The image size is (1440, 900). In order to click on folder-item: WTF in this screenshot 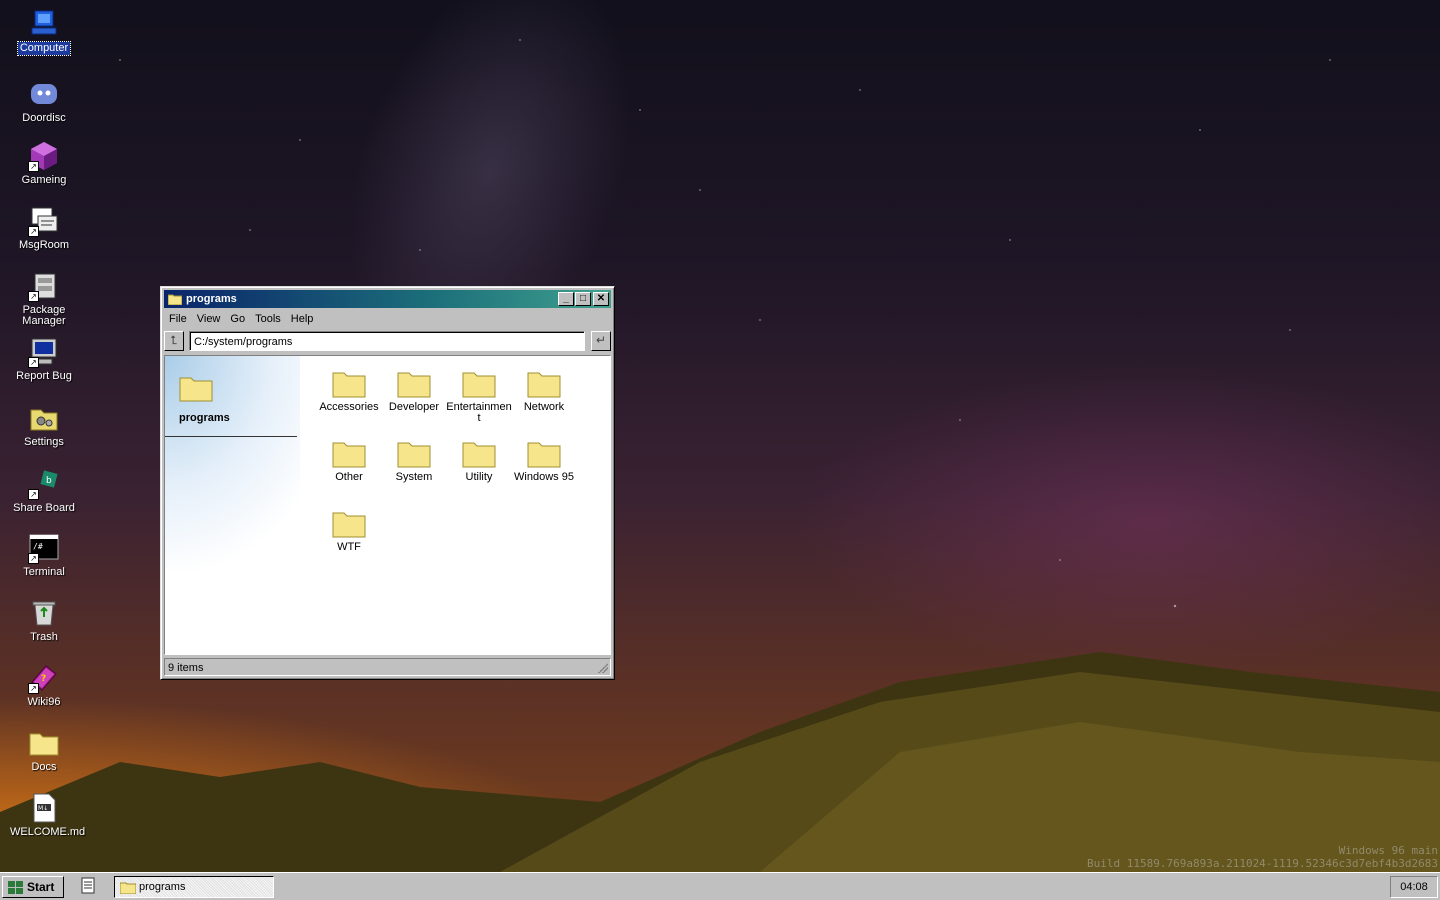, I will do `click(349, 529)`.